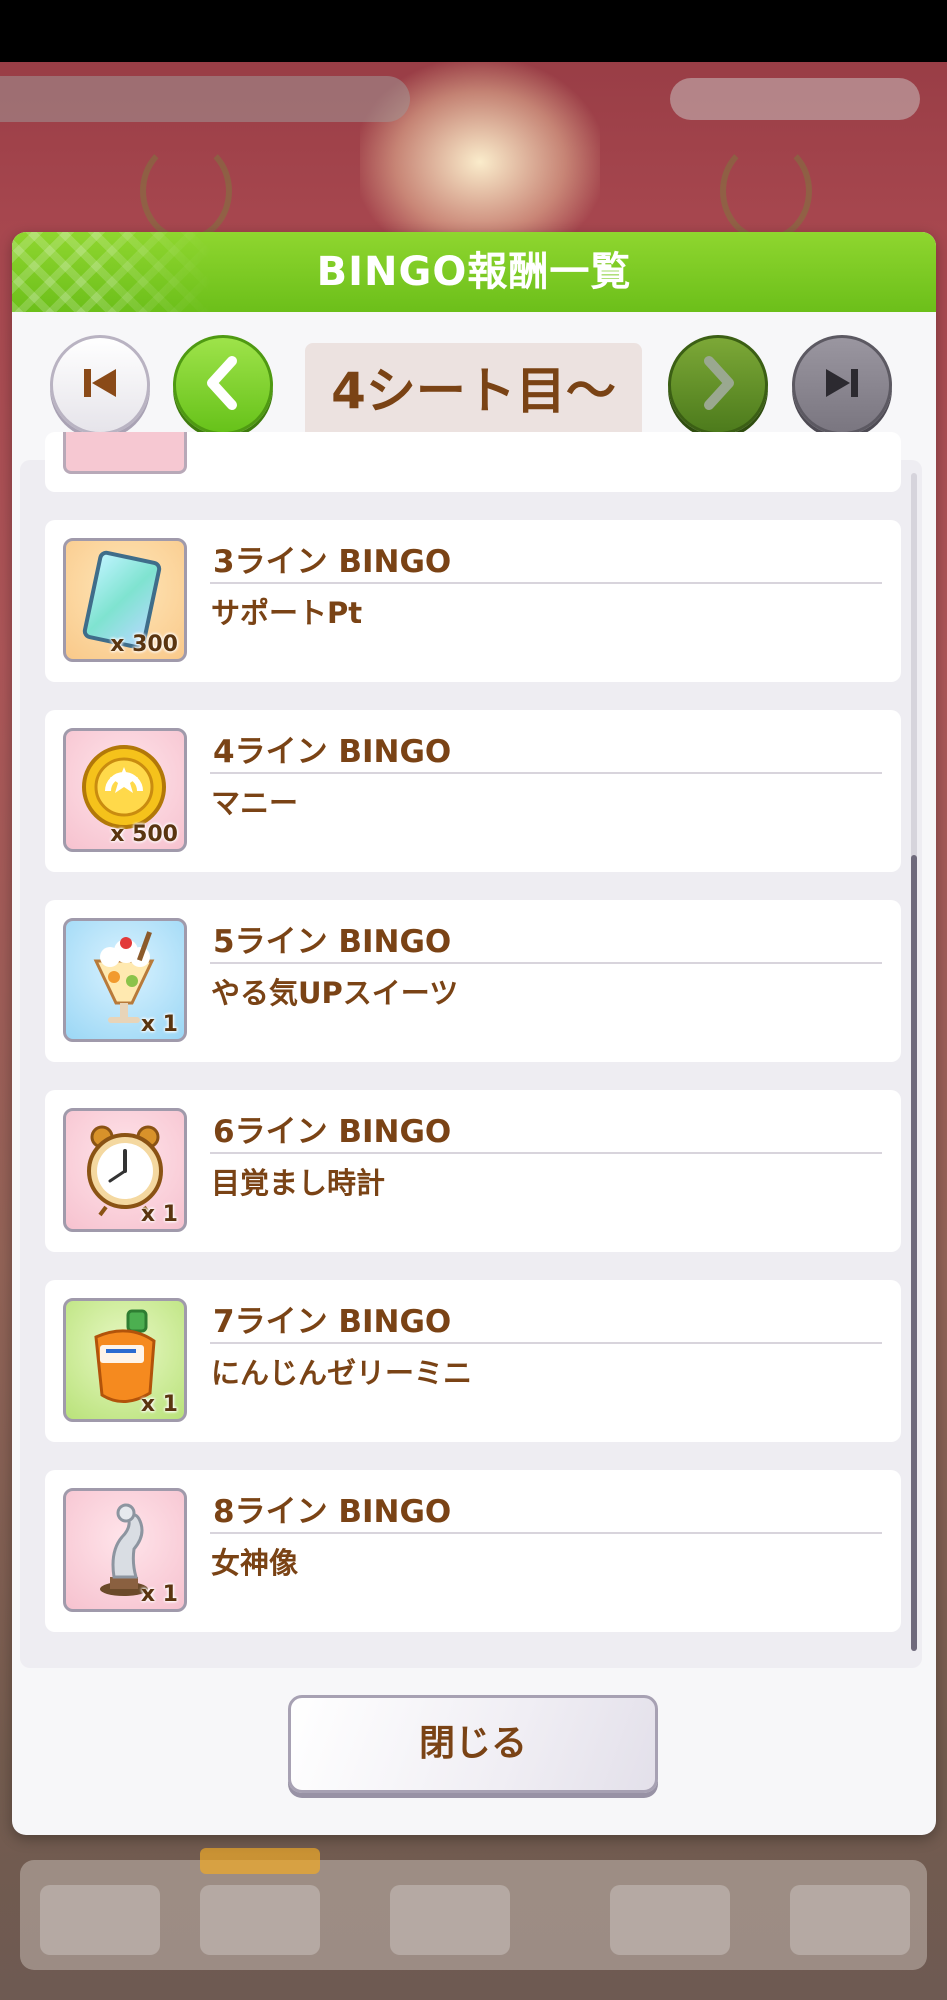 This screenshot has width=947, height=2000. What do you see at coordinates (112, 272) in the screenshot?
I see `header-pattern` at bounding box center [112, 272].